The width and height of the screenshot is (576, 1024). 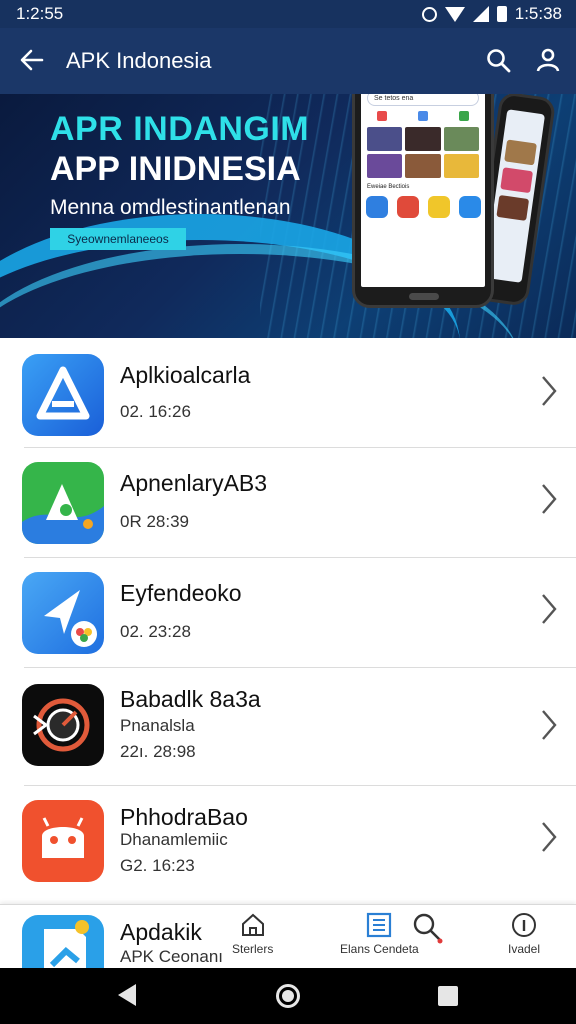 What do you see at coordinates (181, 593) in the screenshot?
I see `app-name: Eyfendeoko` at bounding box center [181, 593].